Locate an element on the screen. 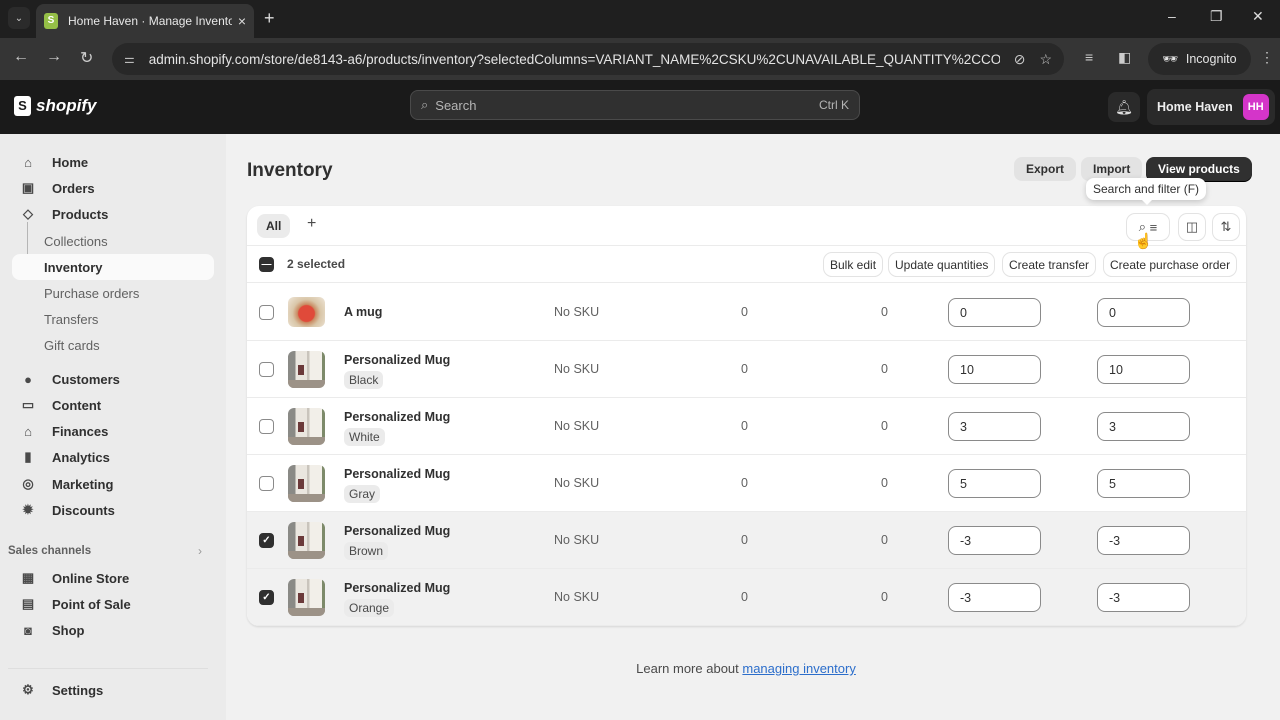 This screenshot has height=720, width=1280. sidebar-item-finances: ⌂ Finances is located at coordinates (113, 431).